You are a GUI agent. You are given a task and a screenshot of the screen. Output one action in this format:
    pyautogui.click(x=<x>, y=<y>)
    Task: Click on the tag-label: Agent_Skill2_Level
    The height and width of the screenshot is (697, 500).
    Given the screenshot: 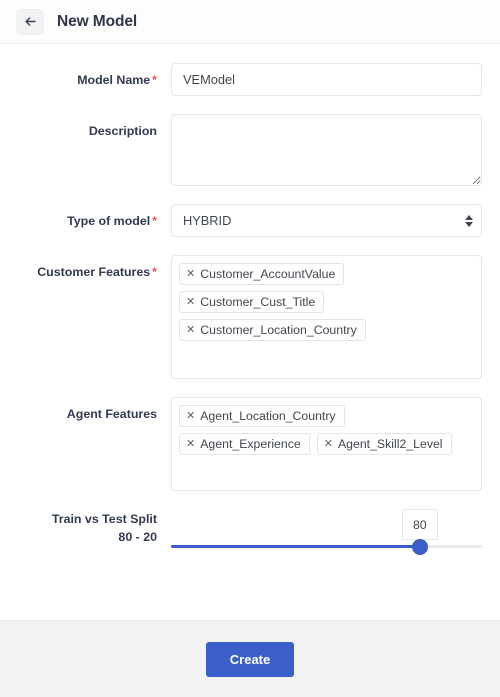 What is the action you would take?
    pyautogui.click(x=390, y=444)
    